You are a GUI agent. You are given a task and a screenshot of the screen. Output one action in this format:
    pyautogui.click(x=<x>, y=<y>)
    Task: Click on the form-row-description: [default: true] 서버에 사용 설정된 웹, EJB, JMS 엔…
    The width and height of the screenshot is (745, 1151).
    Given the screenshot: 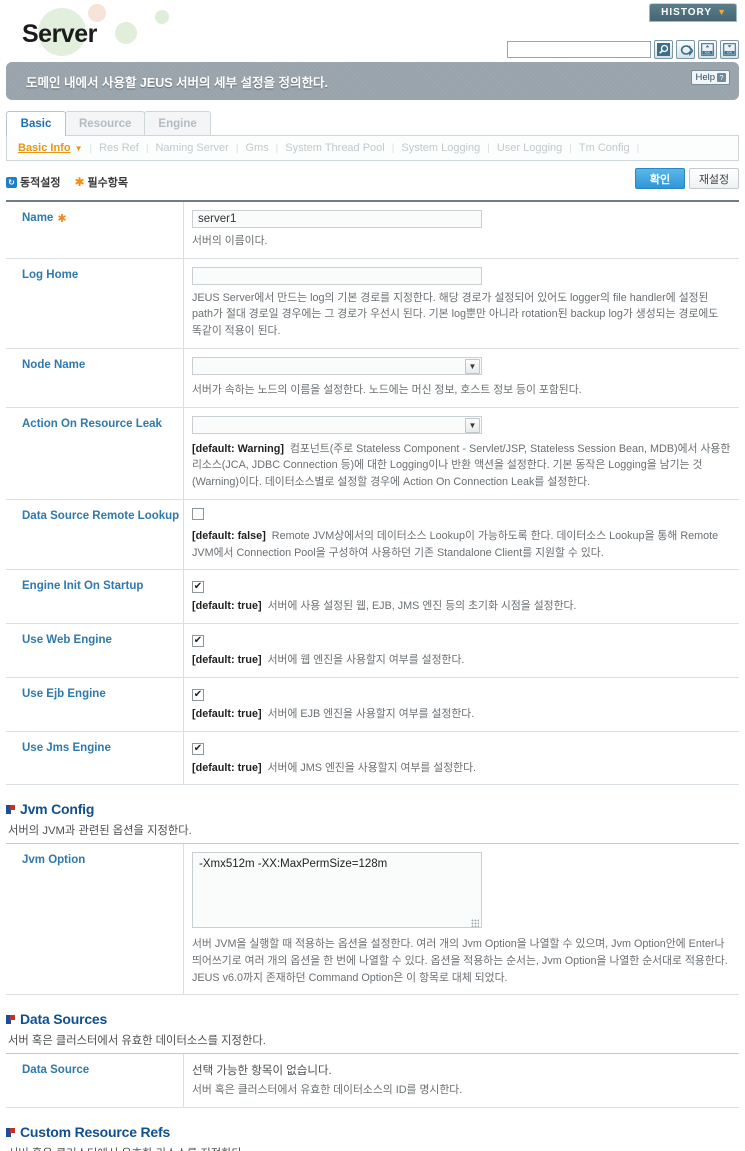 What is the action you would take?
    pyautogui.click(x=461, y=606)
    